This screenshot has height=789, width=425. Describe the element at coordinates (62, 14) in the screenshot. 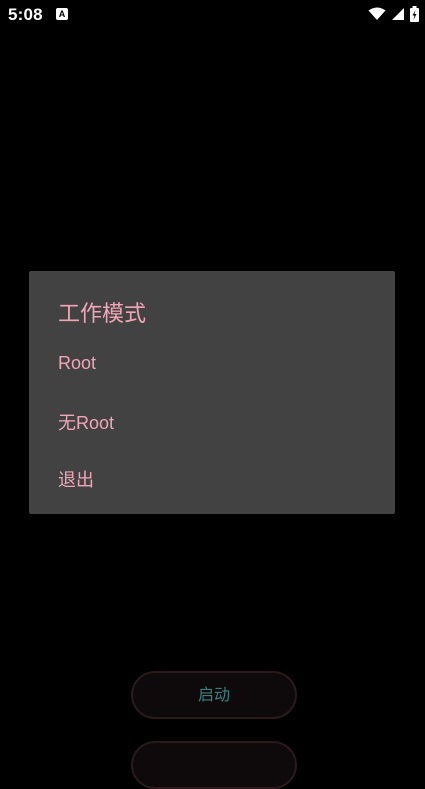

I see `app-notification-icon: A` at that location.